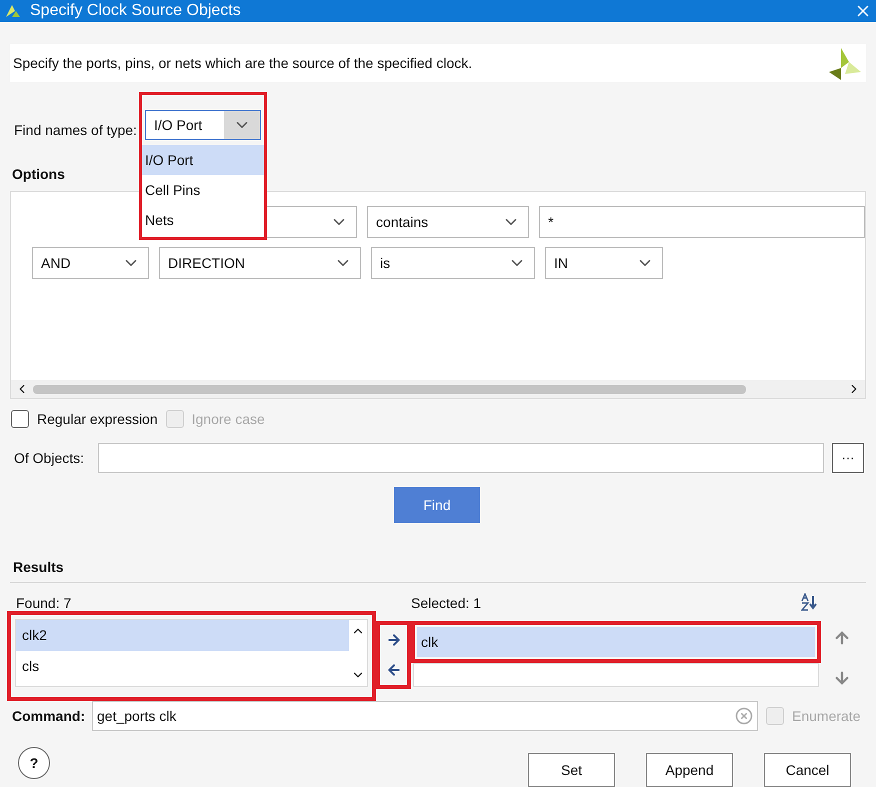 The width and height of the screenshot is (876, 787). What do you see at coordinates (49, 716) in the screenshot?
I see `field-label: Command:` at bounding box center [49, 716].